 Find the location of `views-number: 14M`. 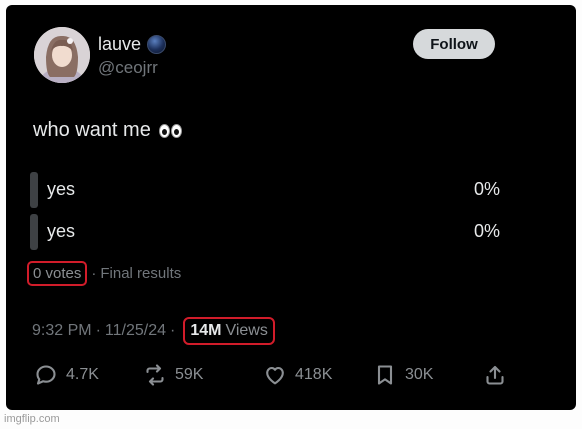

views-number: 14M is located at coordinates (206, 330).